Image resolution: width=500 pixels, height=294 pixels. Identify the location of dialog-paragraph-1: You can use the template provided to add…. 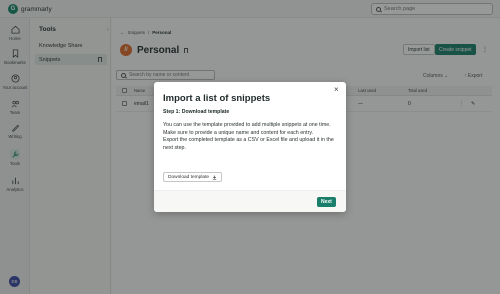
(247, 129).